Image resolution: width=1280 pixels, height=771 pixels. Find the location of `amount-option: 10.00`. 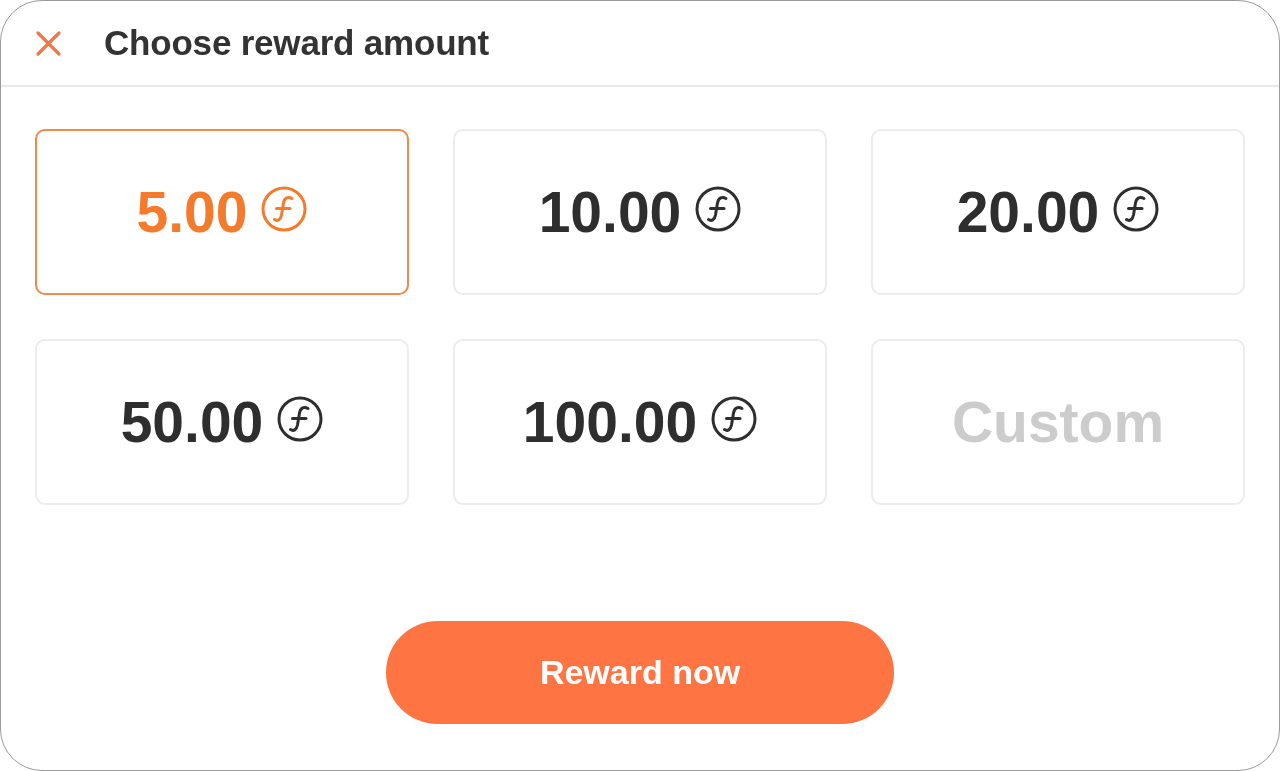

amount-option: 10.00 is located at coordinates (640, 212).